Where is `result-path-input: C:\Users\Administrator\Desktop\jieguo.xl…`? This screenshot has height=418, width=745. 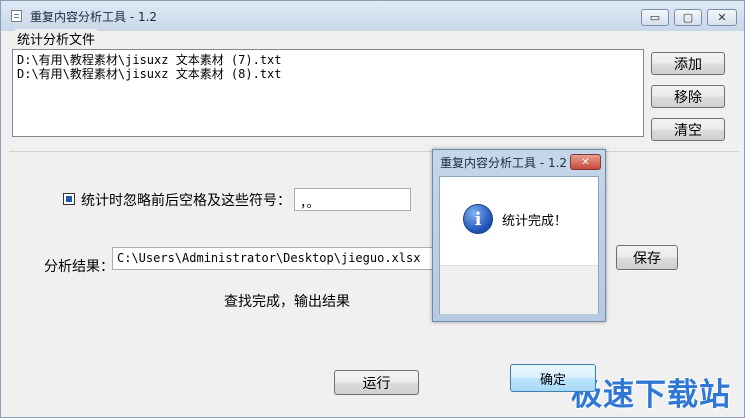 result-path-input: C:\Users\Administrator\Desktop\jieguo.xl… is located at coordinates (277, 258).